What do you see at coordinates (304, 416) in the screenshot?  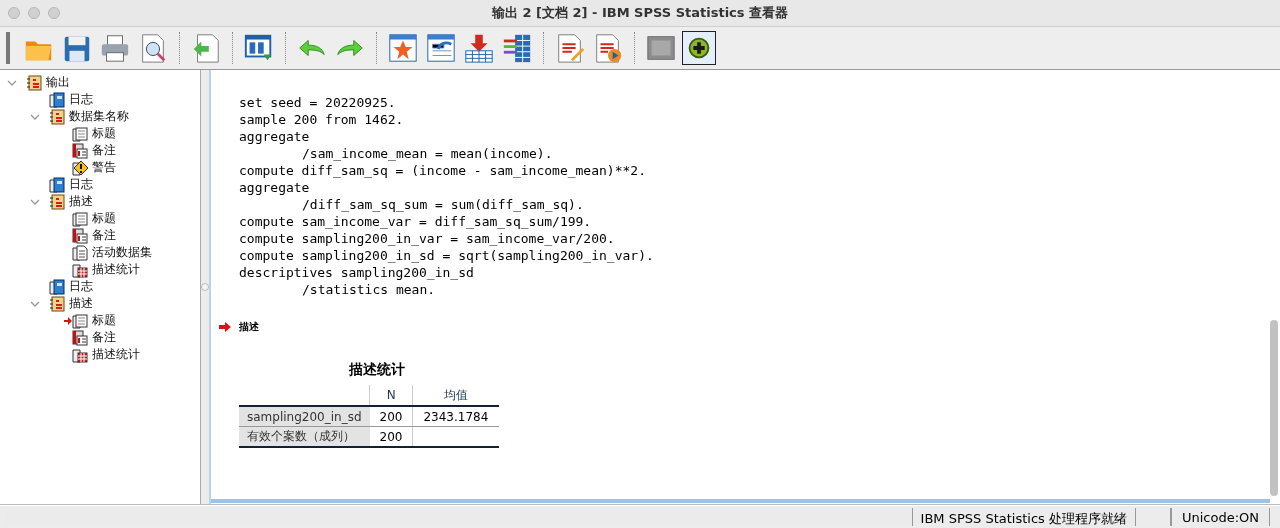 I see `row-header: sampling200_in_sd` at bounding box center [304, 416].